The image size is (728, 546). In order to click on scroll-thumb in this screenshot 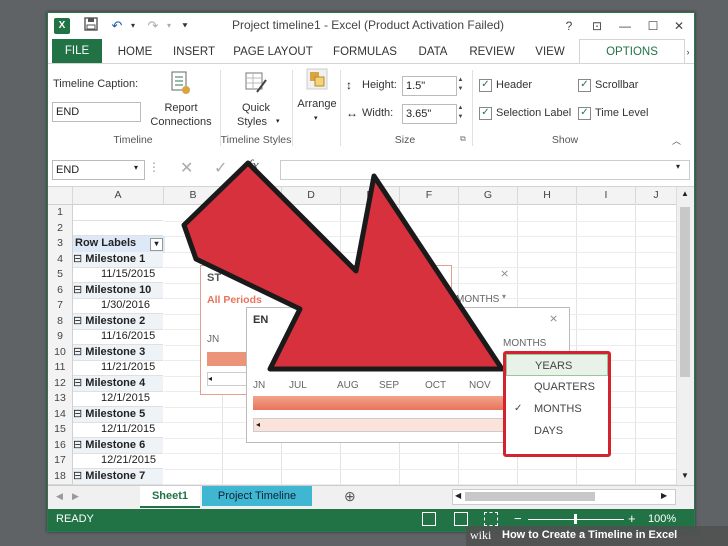, I will do `click(530, 496)`.